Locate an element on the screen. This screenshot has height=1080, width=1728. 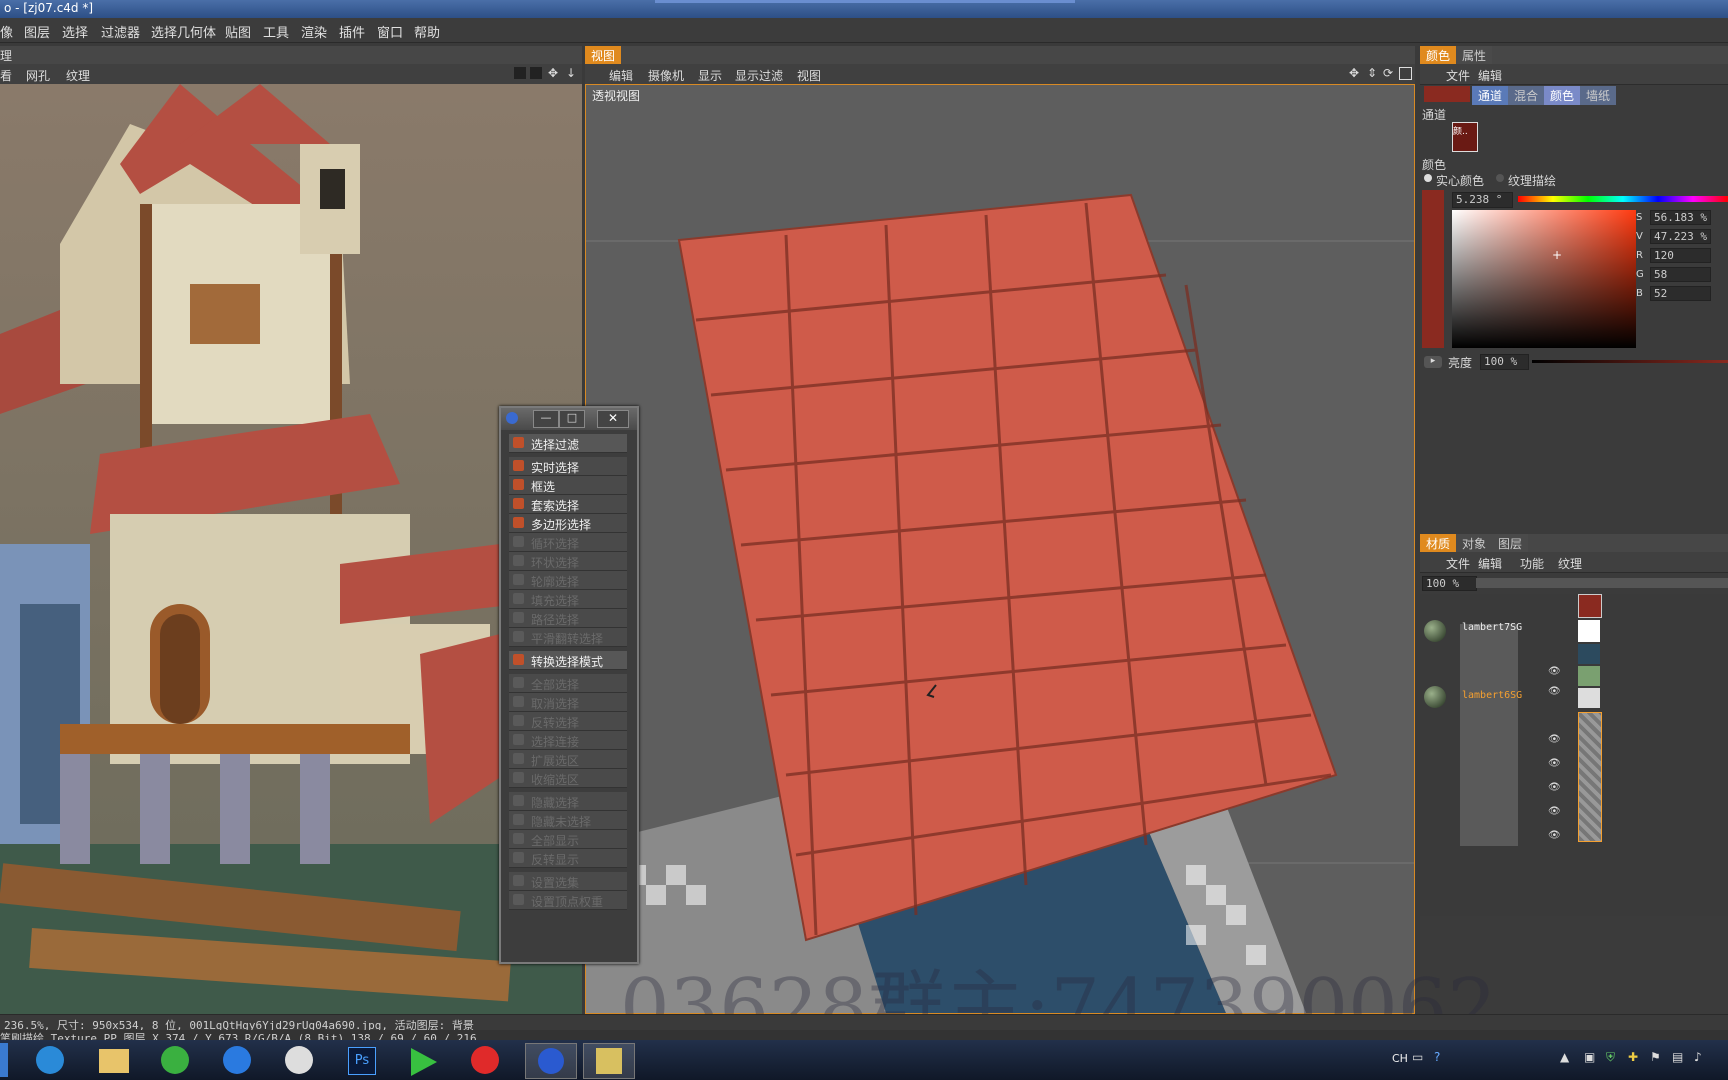
color-field-value: 58 is located at coordinates (1680, 274).